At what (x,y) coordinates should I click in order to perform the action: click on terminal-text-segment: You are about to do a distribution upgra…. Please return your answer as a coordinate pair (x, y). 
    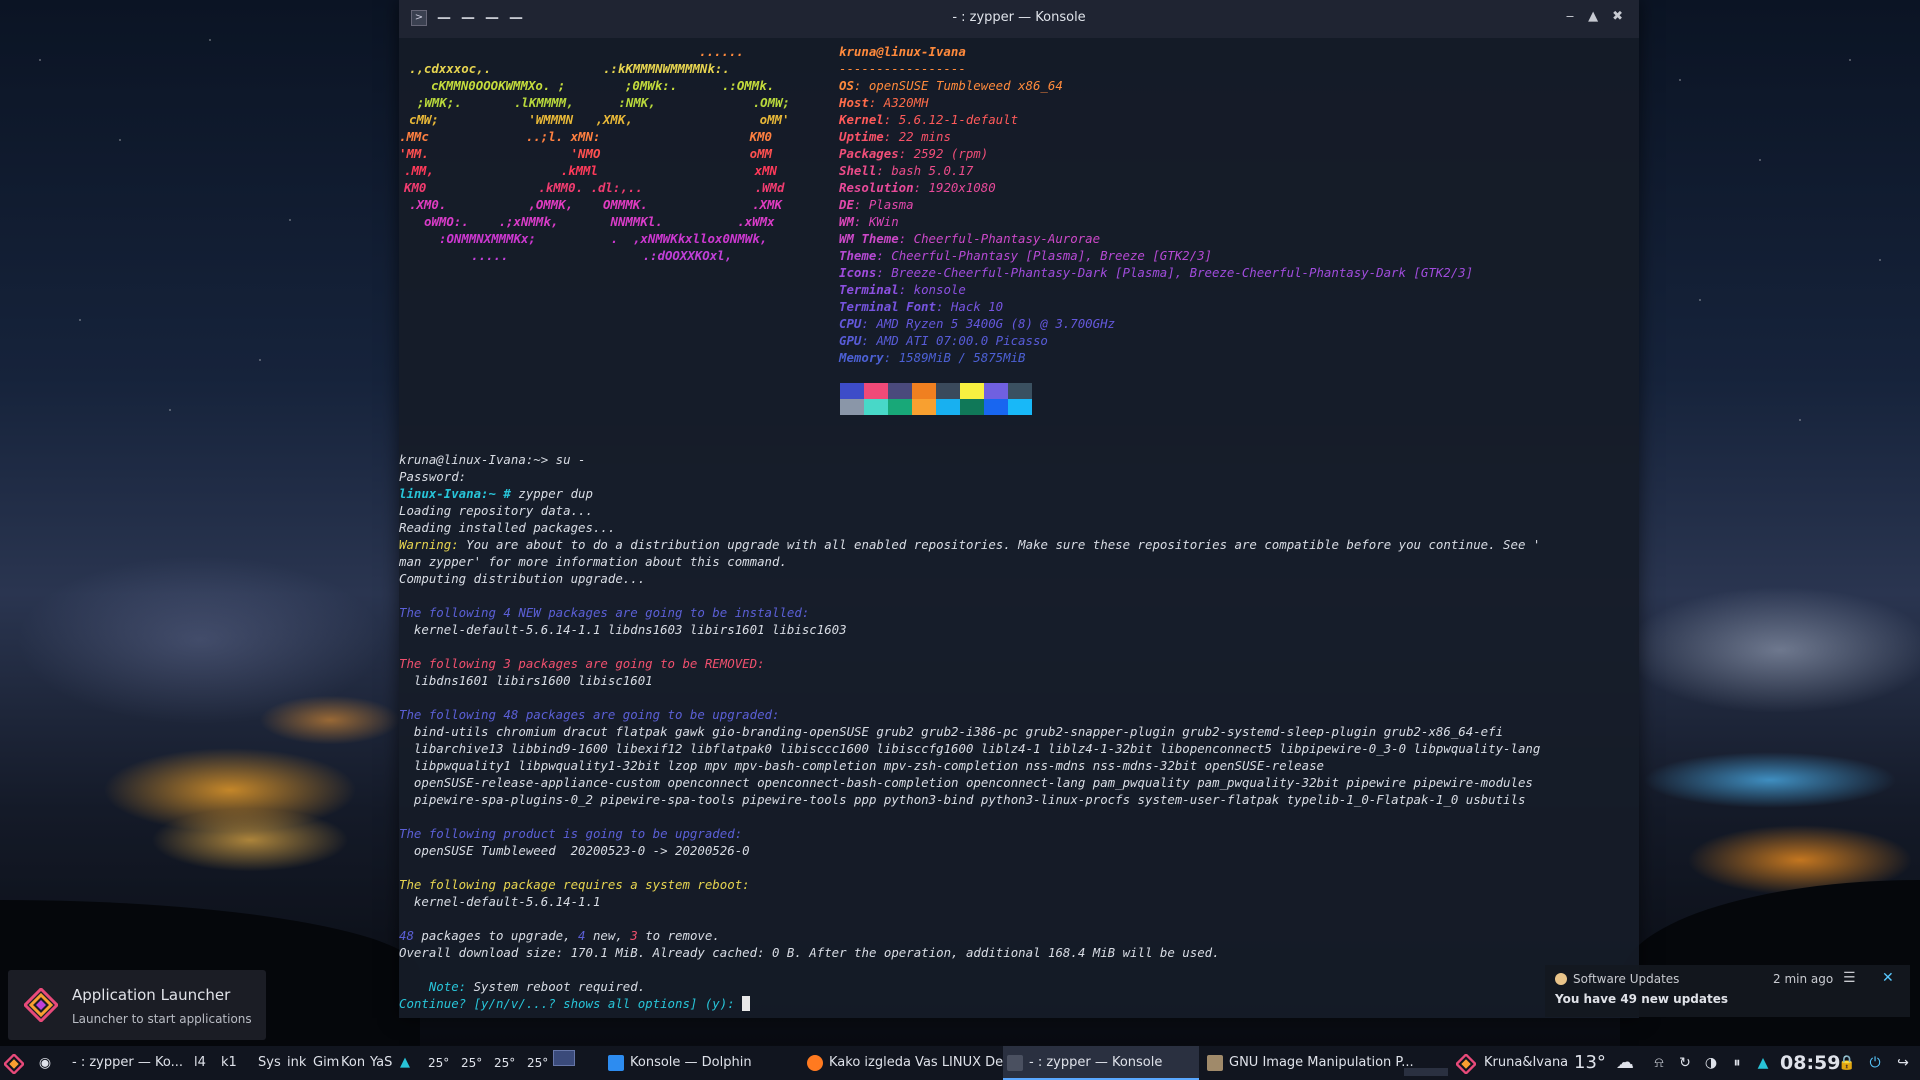
    Looking at the image, I should click on (999, 544).